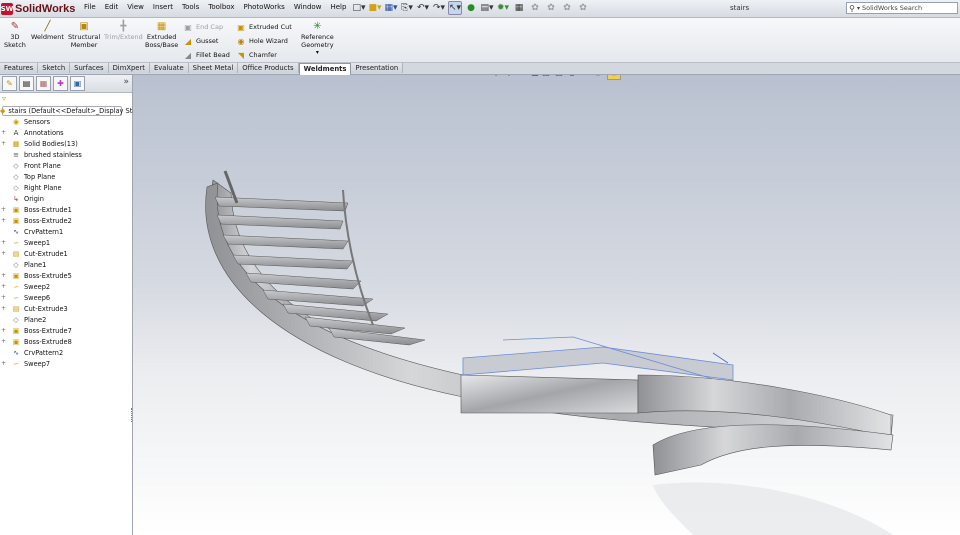 The height and width of the screenshot is (535, 960). Describe the element at coordinates (89, 68) in the screenshot. I see `tab-surfaces: Surfaces` at that location.